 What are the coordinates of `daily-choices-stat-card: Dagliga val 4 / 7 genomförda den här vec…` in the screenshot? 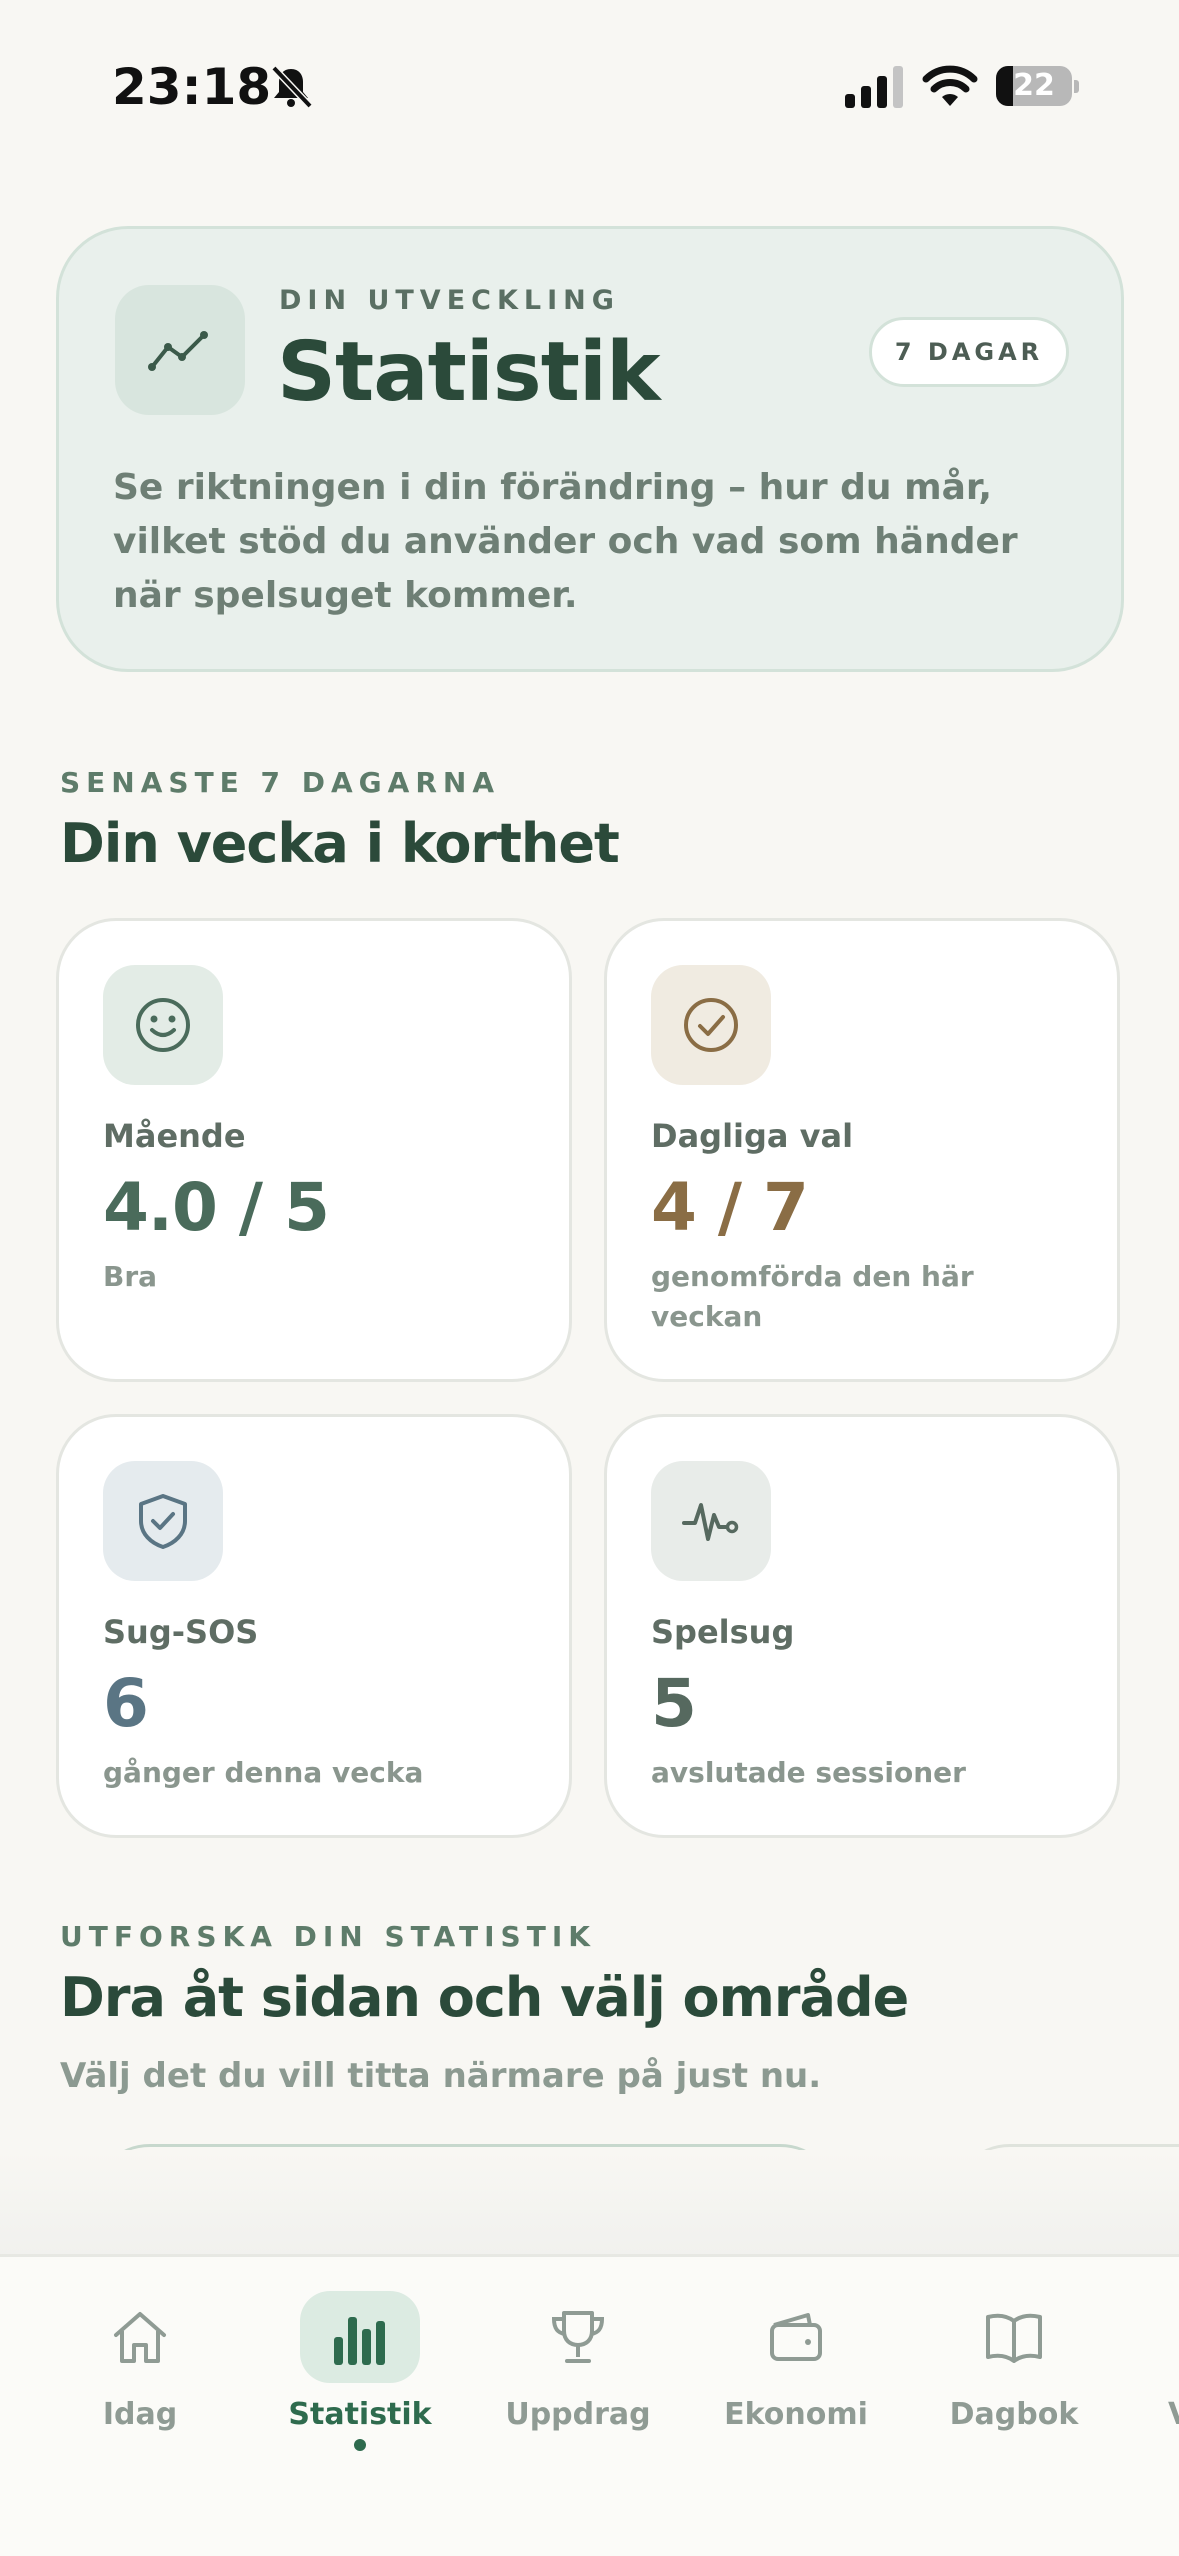 It's located at (862, 1150).